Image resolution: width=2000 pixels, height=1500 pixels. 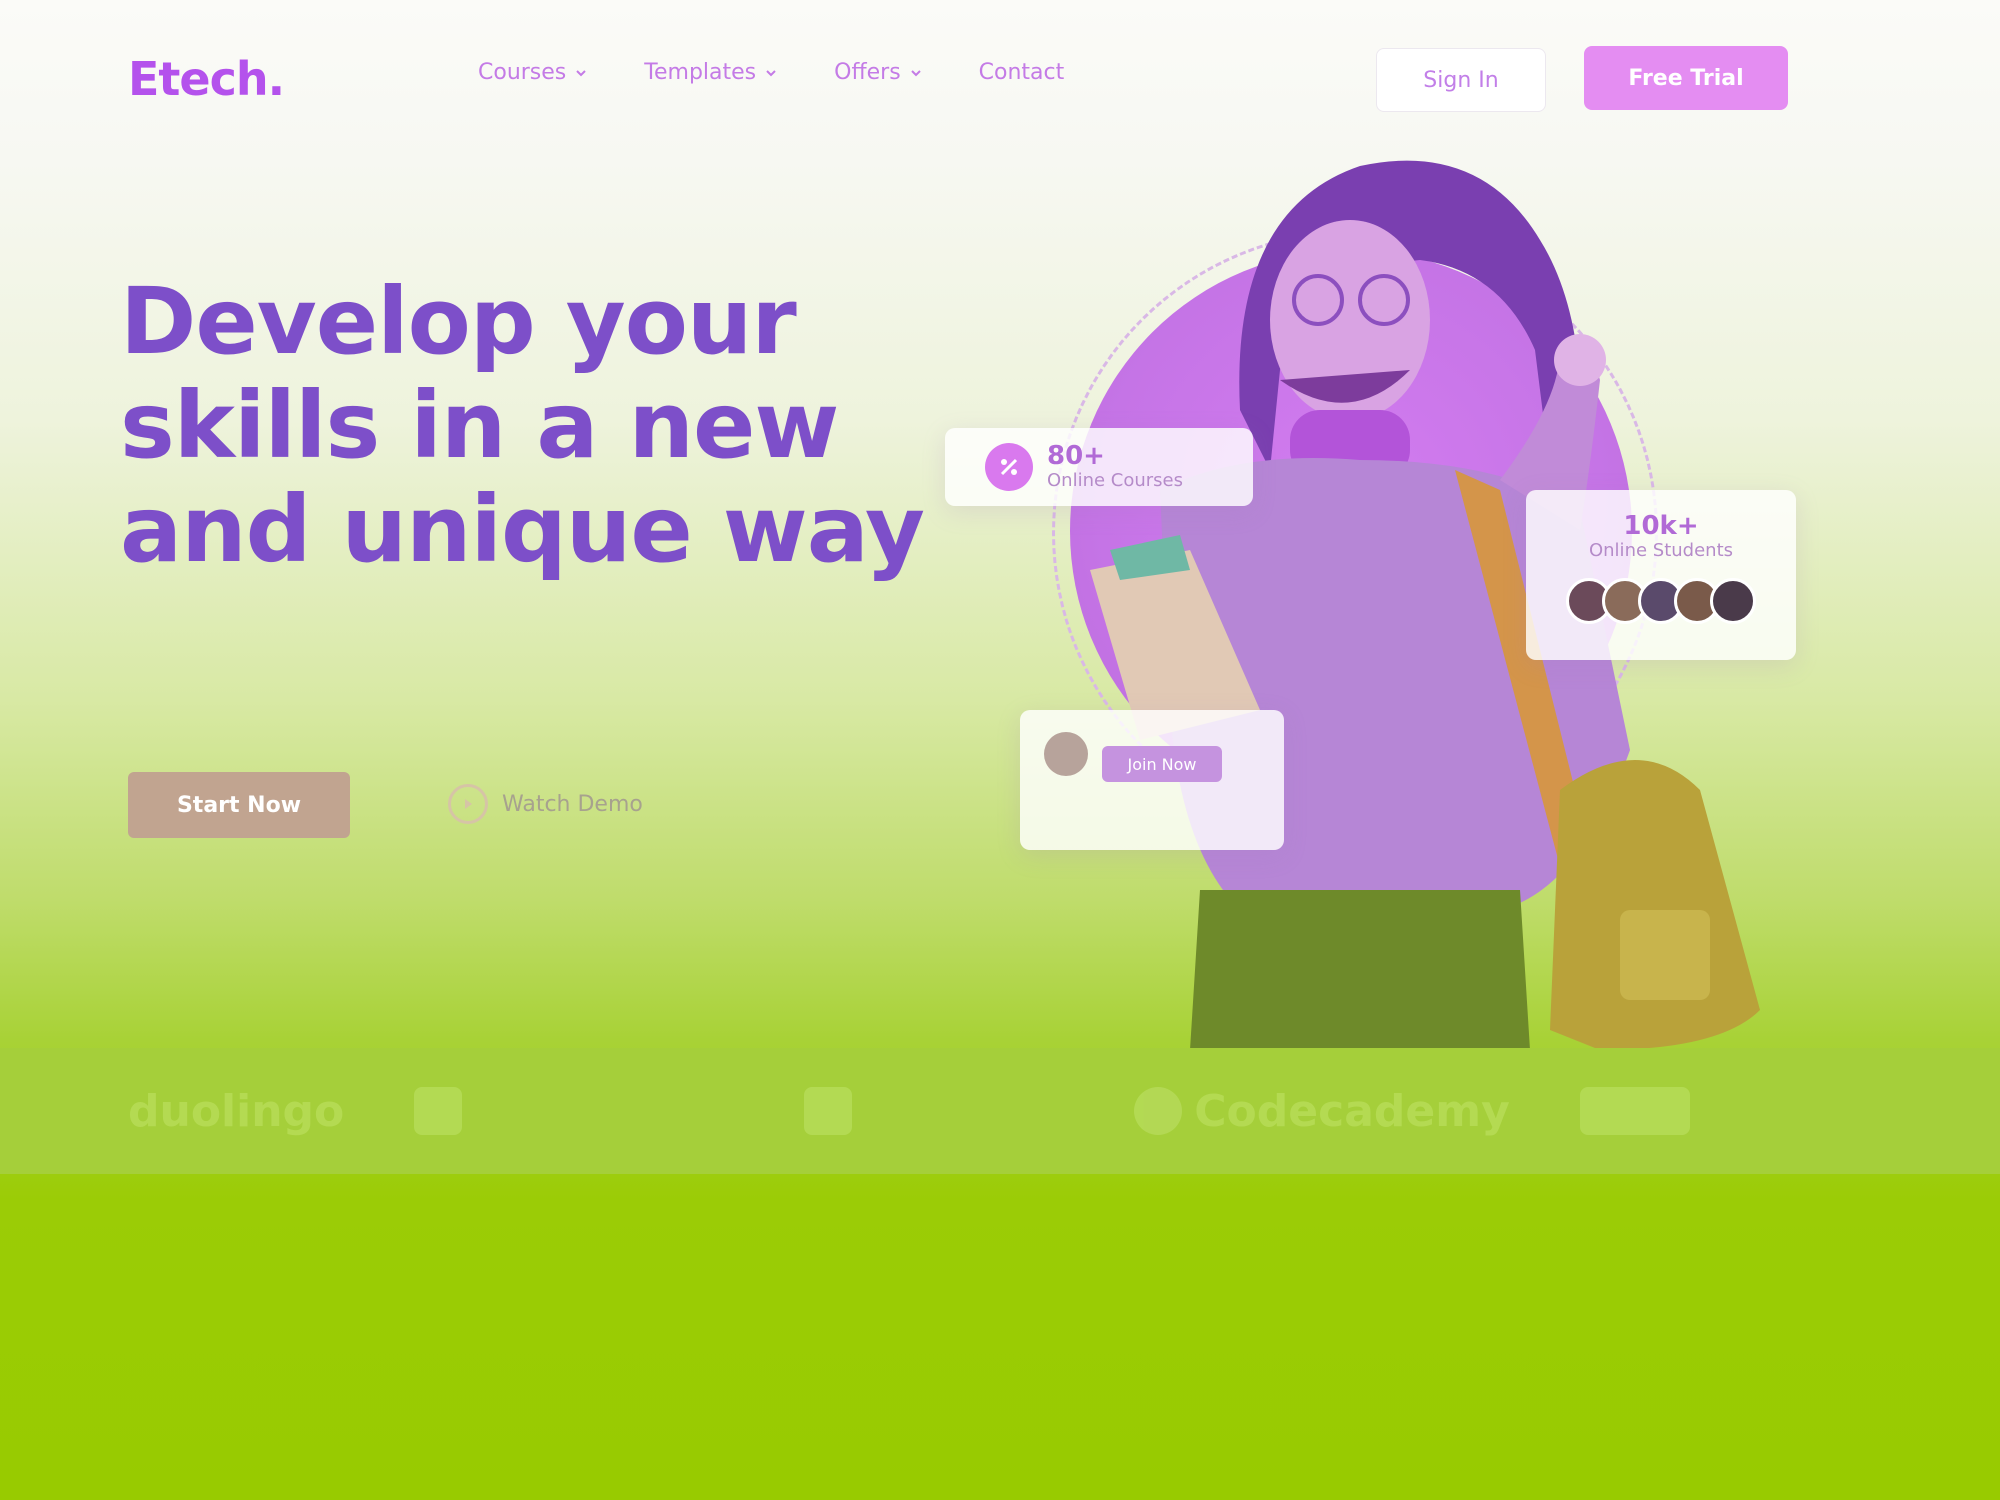 What do you see at coordinates (1686, 78) in the screenshot?
I see `free-trial-button: Free Trial` at bounding box center [1686, 78].